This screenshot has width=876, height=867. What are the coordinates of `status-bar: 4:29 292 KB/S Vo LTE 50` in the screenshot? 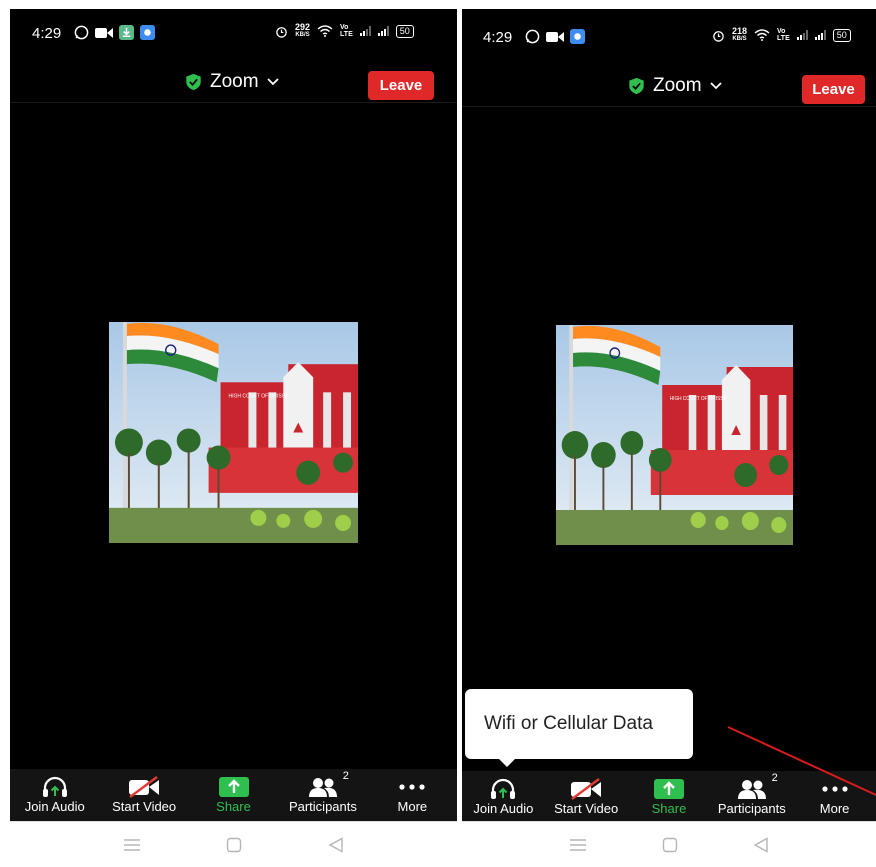 It's located at (233, 34).